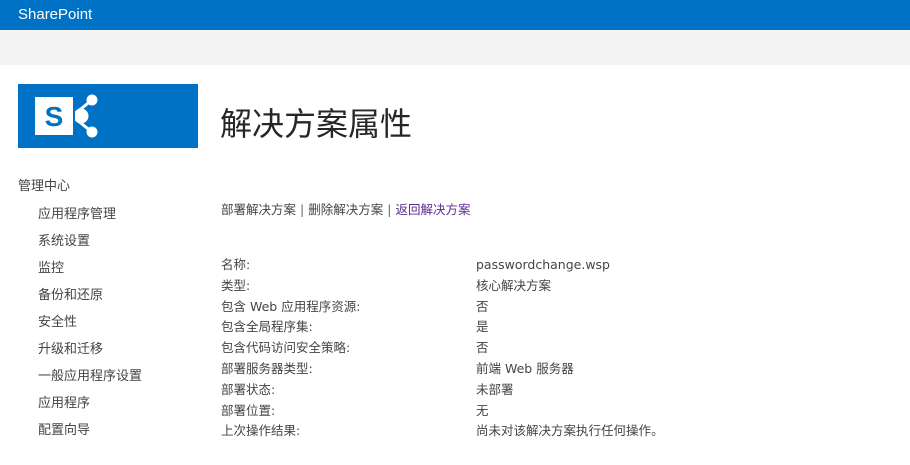  Describe the element at coordinates (248, 410) in the screenshot. I see `property-label: 部署位置:` at that location.